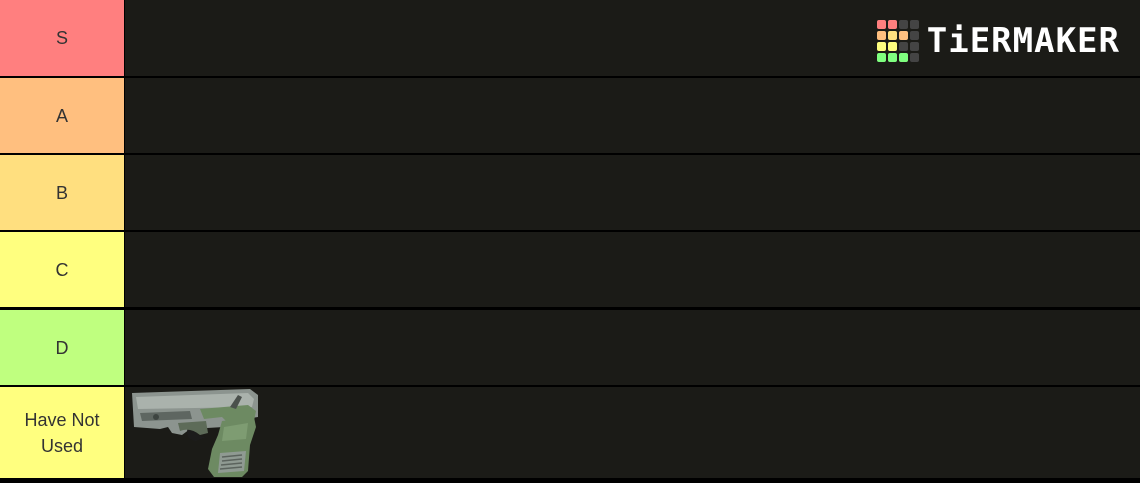 The image size is (1140, 483). I want to click on tier-label-d: D, so click(62, 347).